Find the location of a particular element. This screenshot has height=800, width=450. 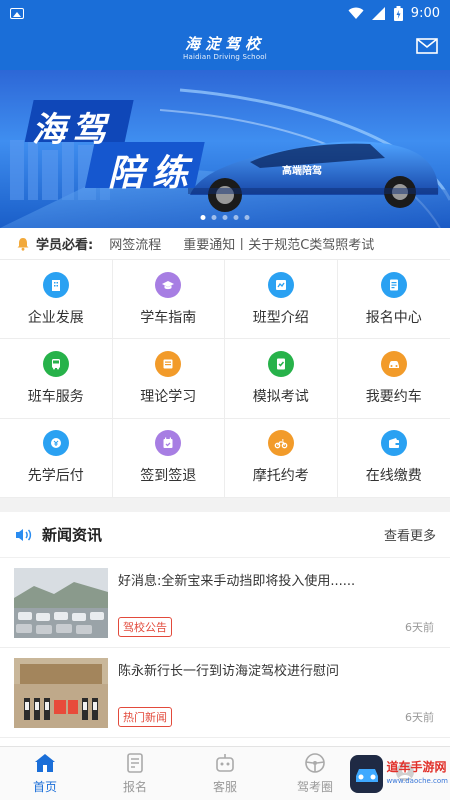

grid-item-signup: 报名中心 is located at coordinates (393, 300).